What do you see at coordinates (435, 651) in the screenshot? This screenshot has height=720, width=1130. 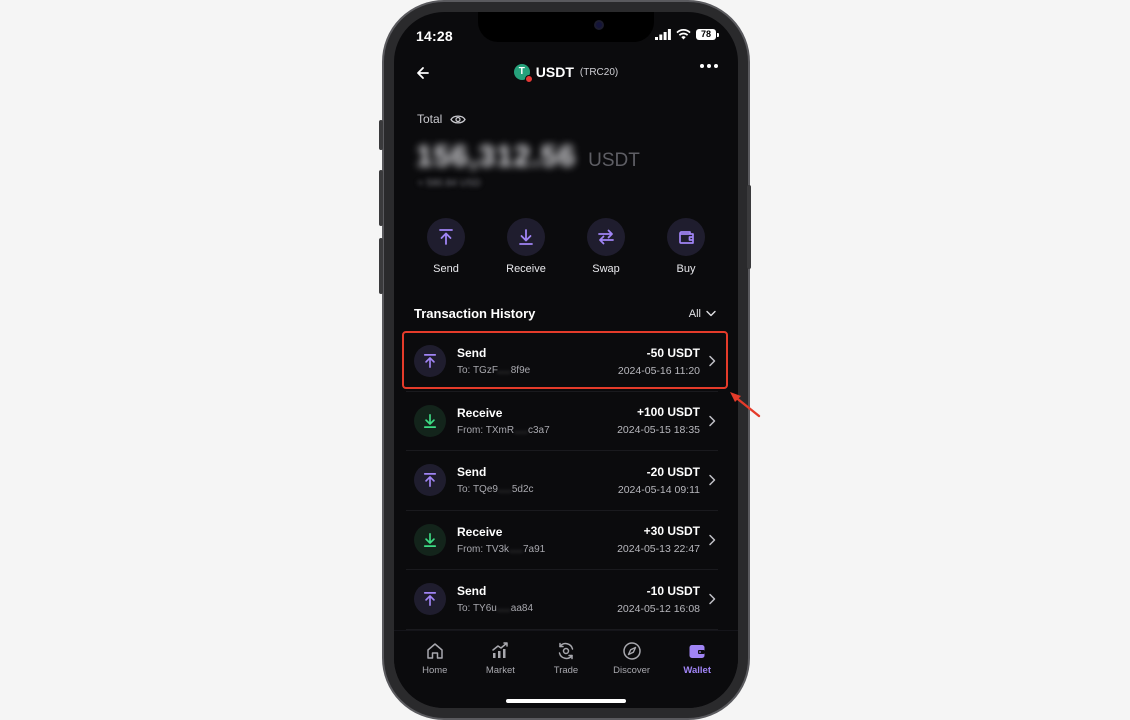 I see `home-icon` at bounding box center [435, 651].